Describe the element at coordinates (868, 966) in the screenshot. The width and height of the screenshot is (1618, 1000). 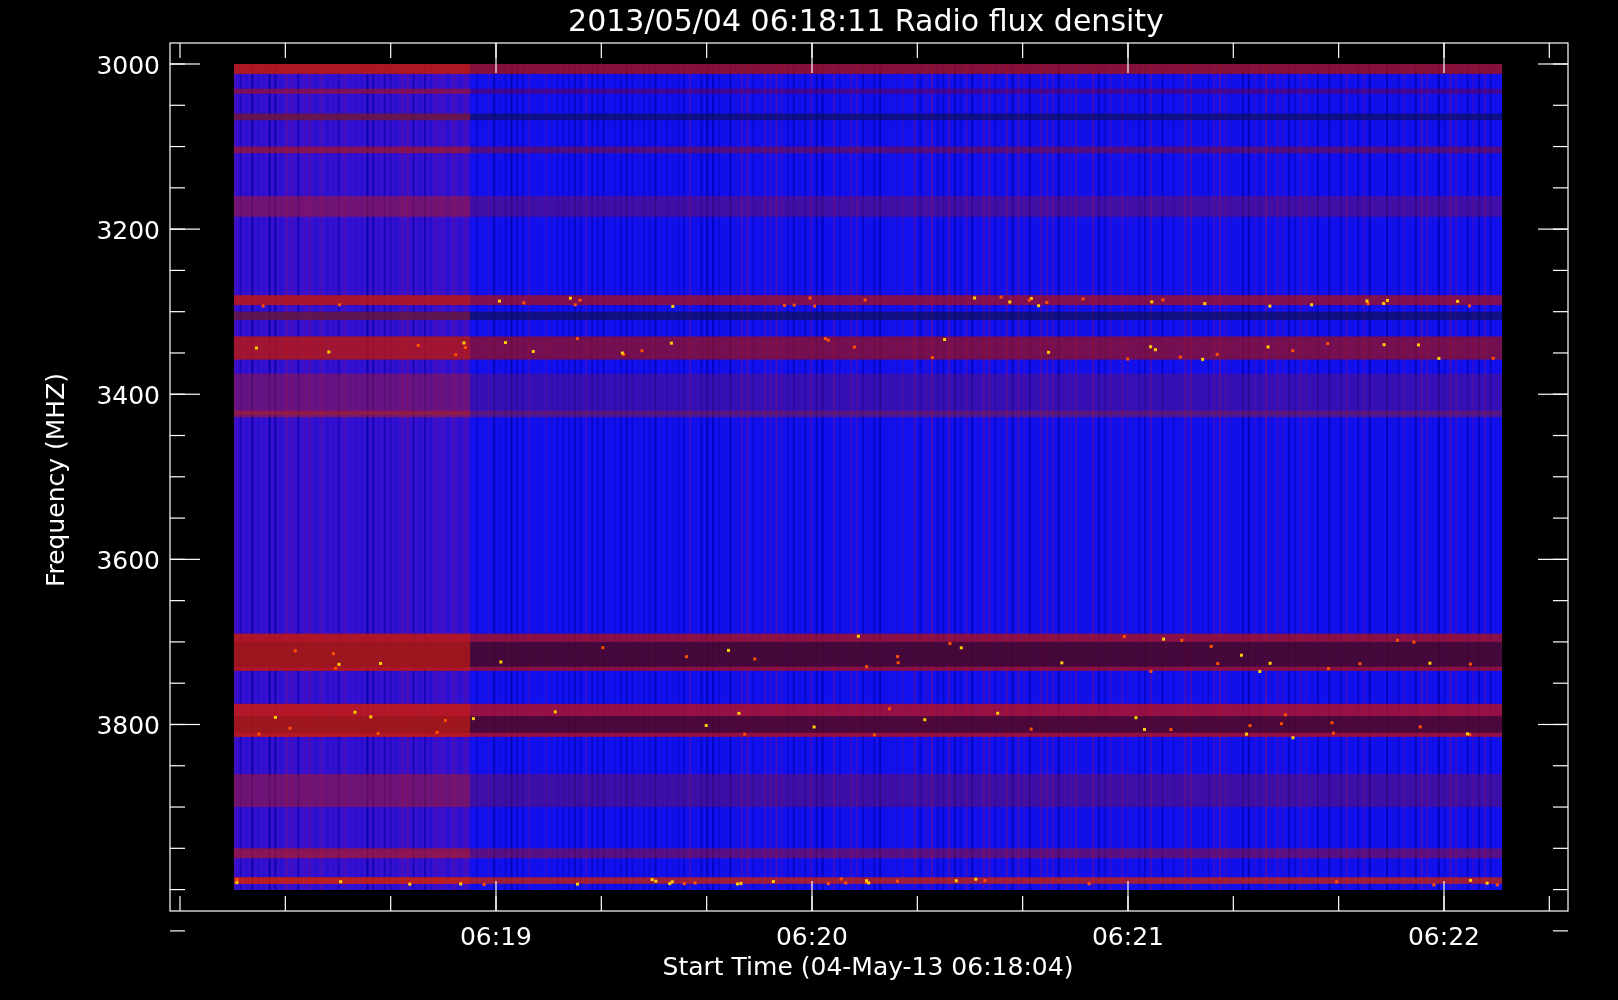
I see `x-axis-label: Start Time (04-May-13 06:18:04)` at that location.